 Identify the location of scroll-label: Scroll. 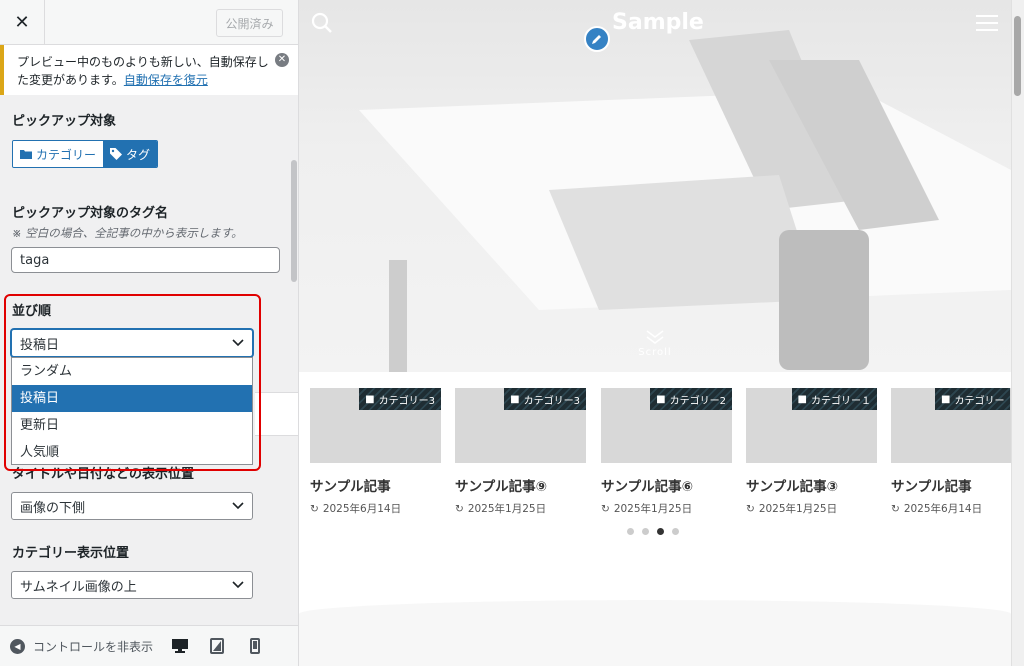
(655, 352).